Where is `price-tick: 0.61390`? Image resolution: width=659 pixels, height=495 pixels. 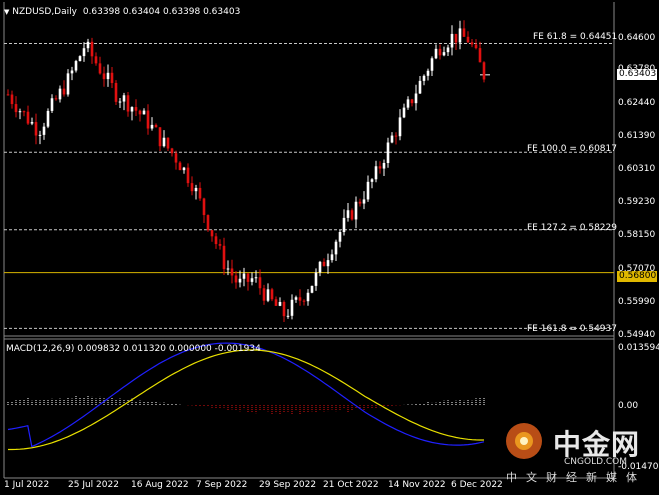
price-tick: 0.61390 is located at coordinates (637, 136).